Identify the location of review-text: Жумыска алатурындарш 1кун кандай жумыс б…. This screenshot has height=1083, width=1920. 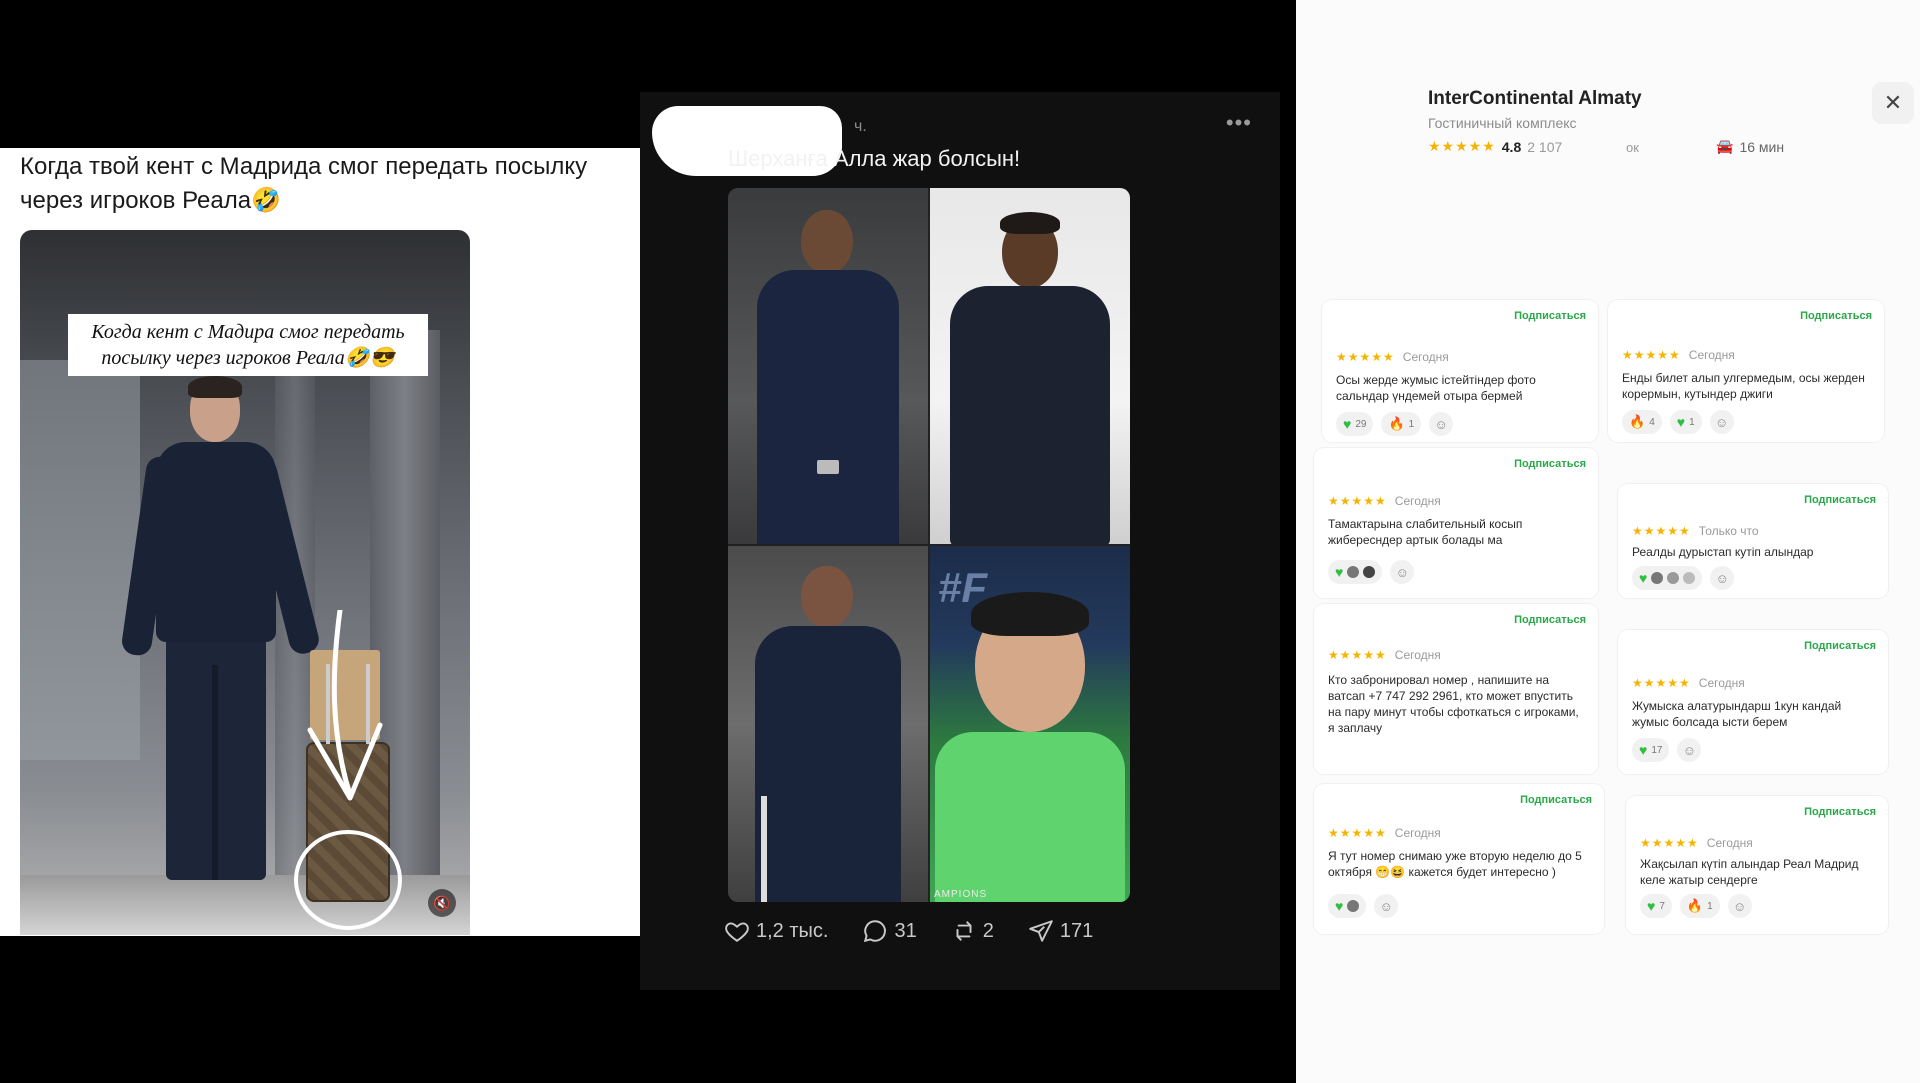
(1737, 714).